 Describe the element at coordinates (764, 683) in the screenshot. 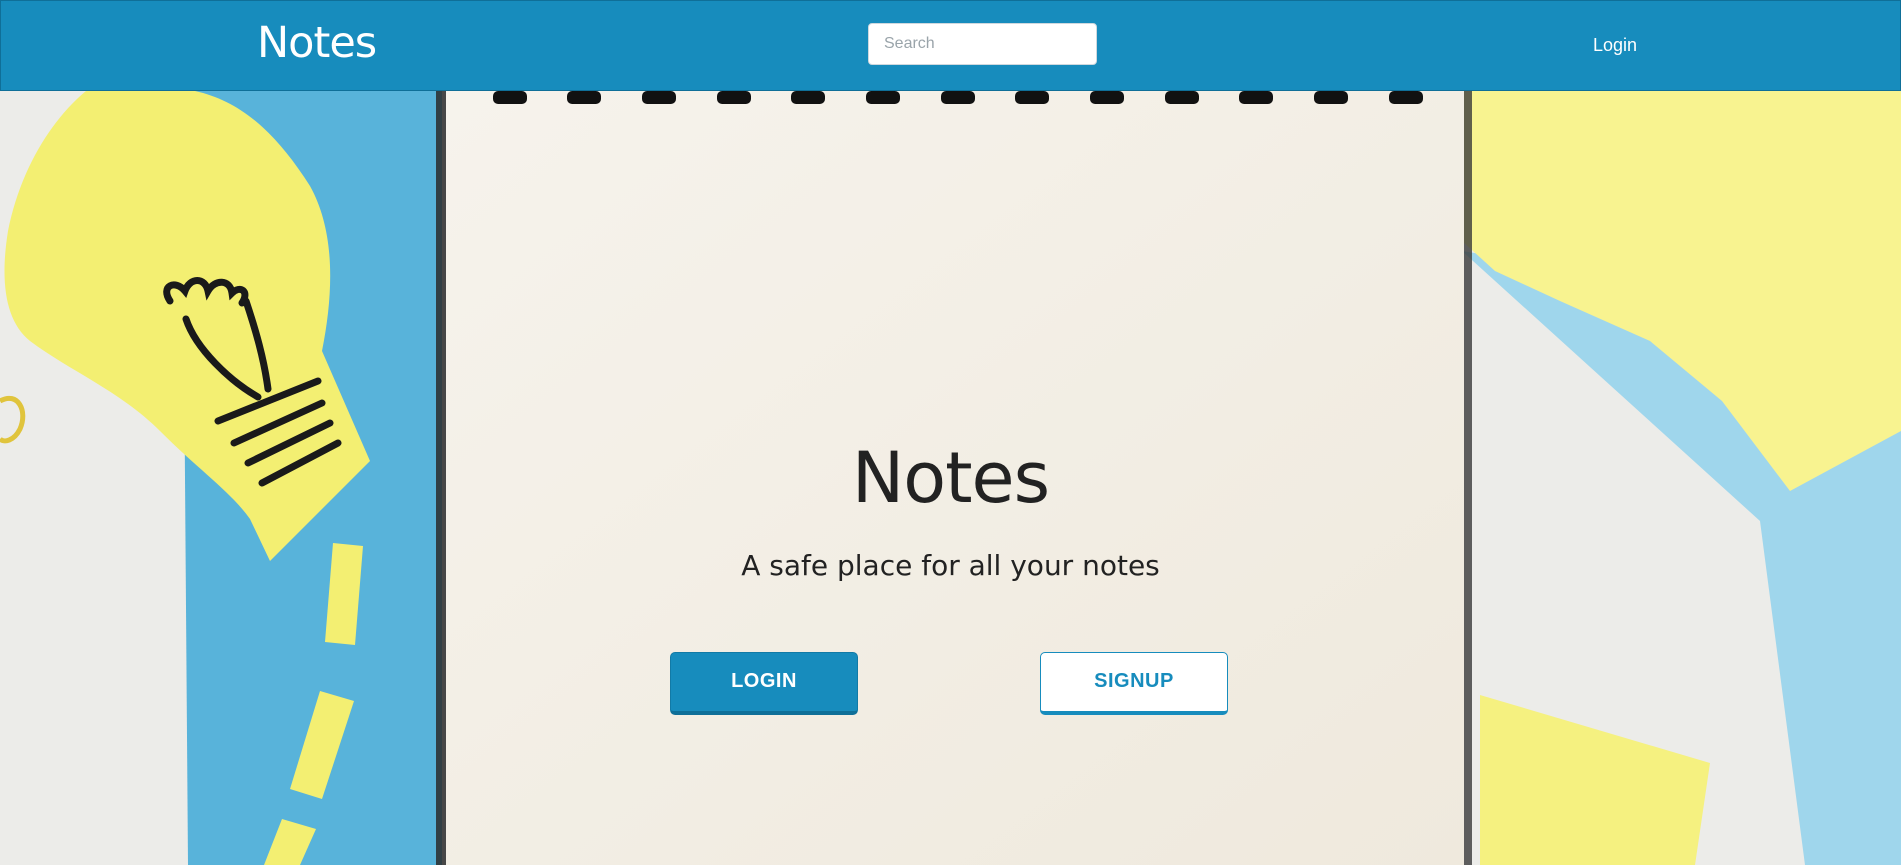

I see `login-button: LOGIN` at that location.